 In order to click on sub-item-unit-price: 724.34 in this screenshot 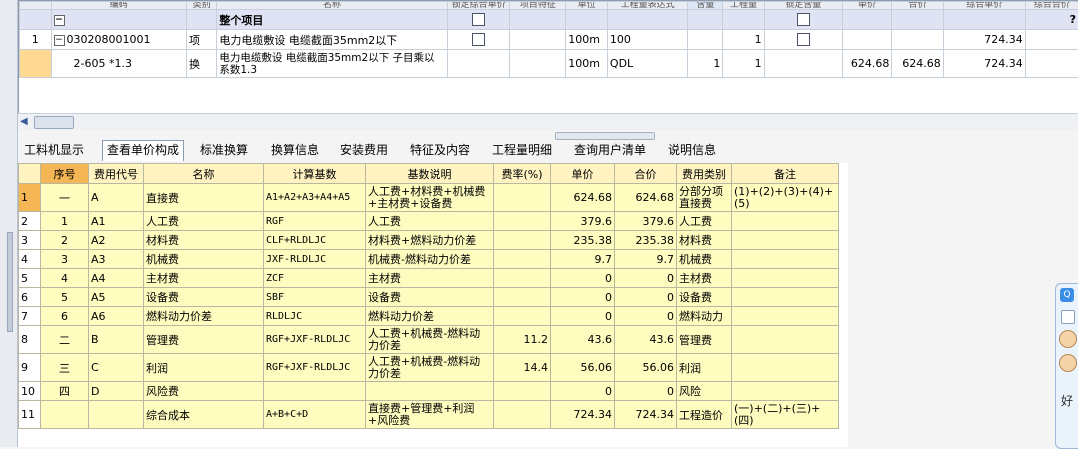, I will do `click(984, 64)`.